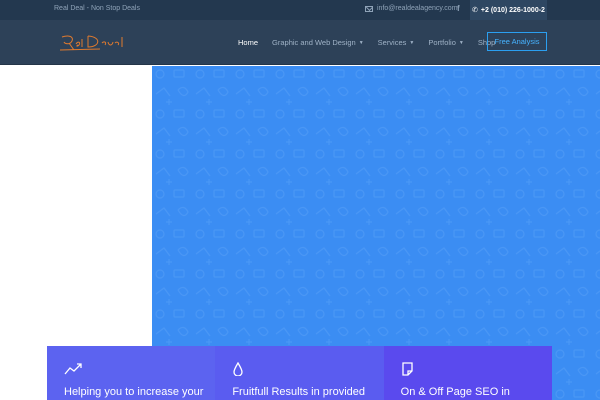  I want to click on trend-up-icon, so click(73, 369).